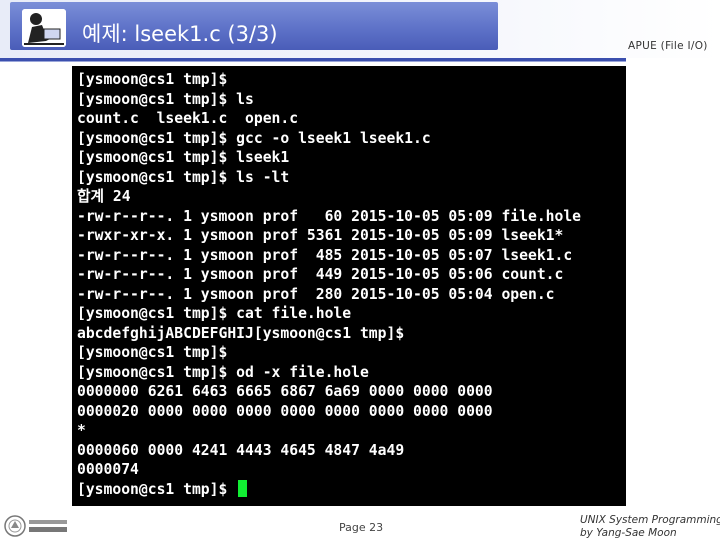 This screenshot has height=543, width=720. I want to click on terminal-line: [ysmoon@cs1 tmp]$ ls -lt, so click(183, 177).